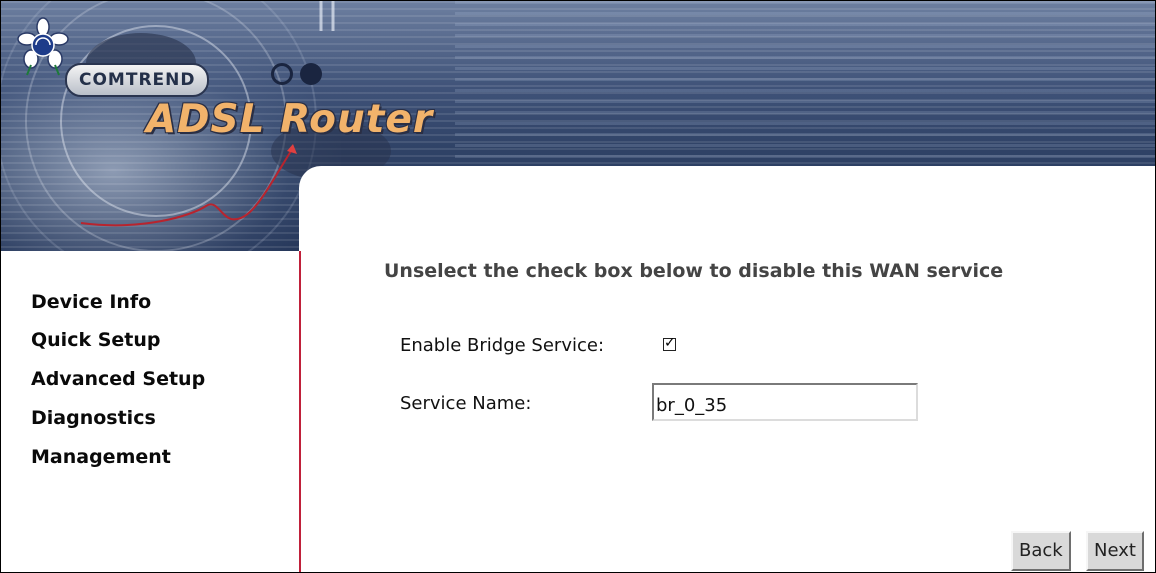  I want to click on filled-circle-icon, so click(311, 74).